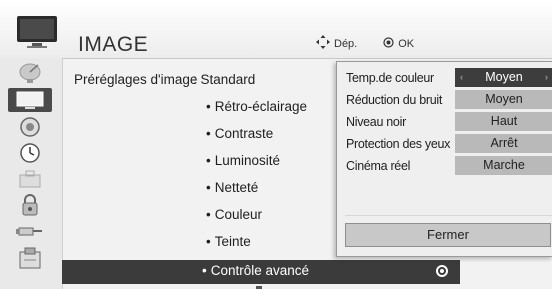 This screenshot has width=552, height=289. What do you see at coordinates (390, 78) in the screenshot?
I see `color-temp-label: Temp.de couleur` at bounding box center [390, 78].